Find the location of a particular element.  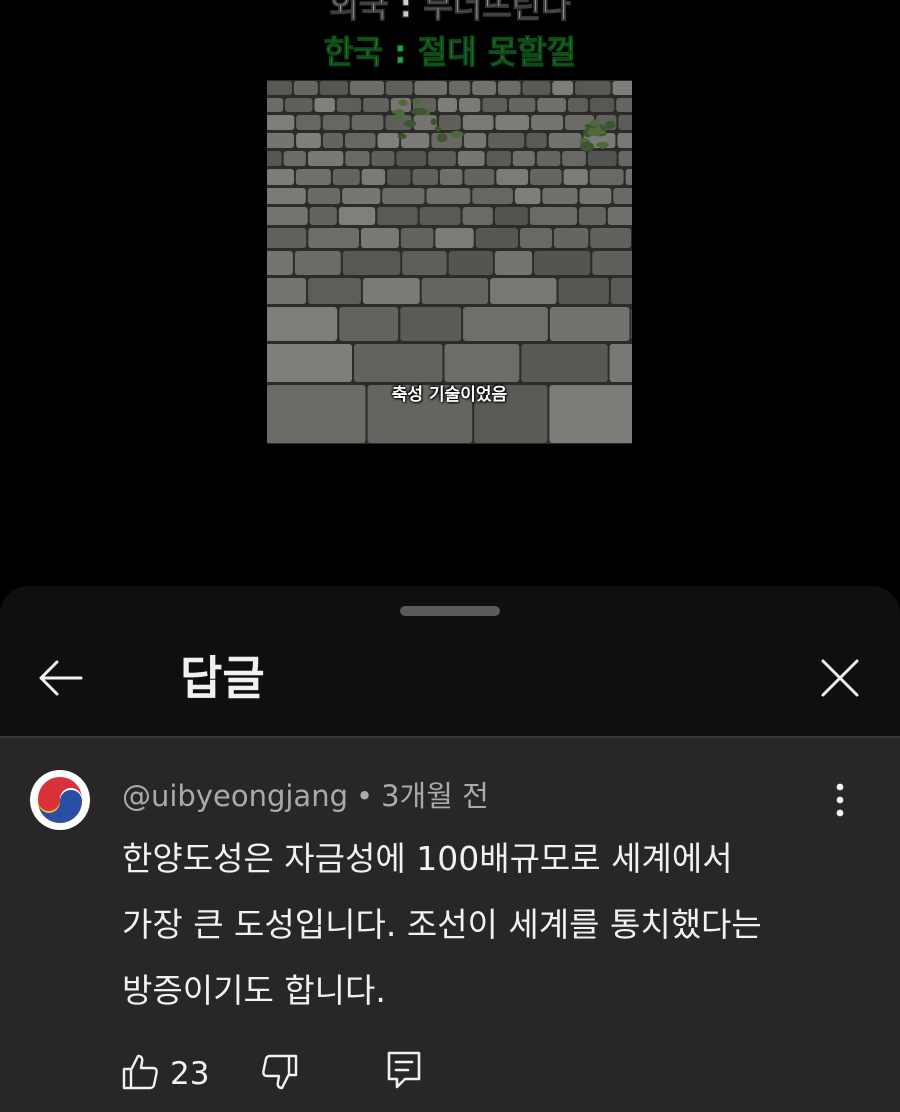

comment-meta: @uibyeongjang • 3개월 전 is located at coordinates (305, 796).